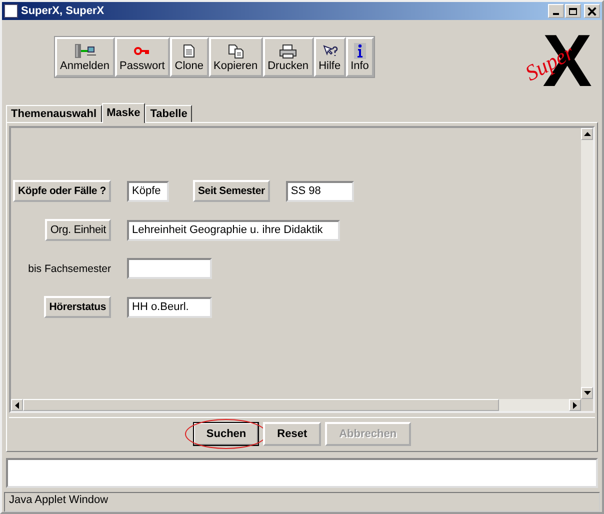 This screenshot has width=604, height=514. What do you see at coordinates (54, 113) in the screenshot?
I see `tab: Themenauswahl` at bounding box center [54, 113].